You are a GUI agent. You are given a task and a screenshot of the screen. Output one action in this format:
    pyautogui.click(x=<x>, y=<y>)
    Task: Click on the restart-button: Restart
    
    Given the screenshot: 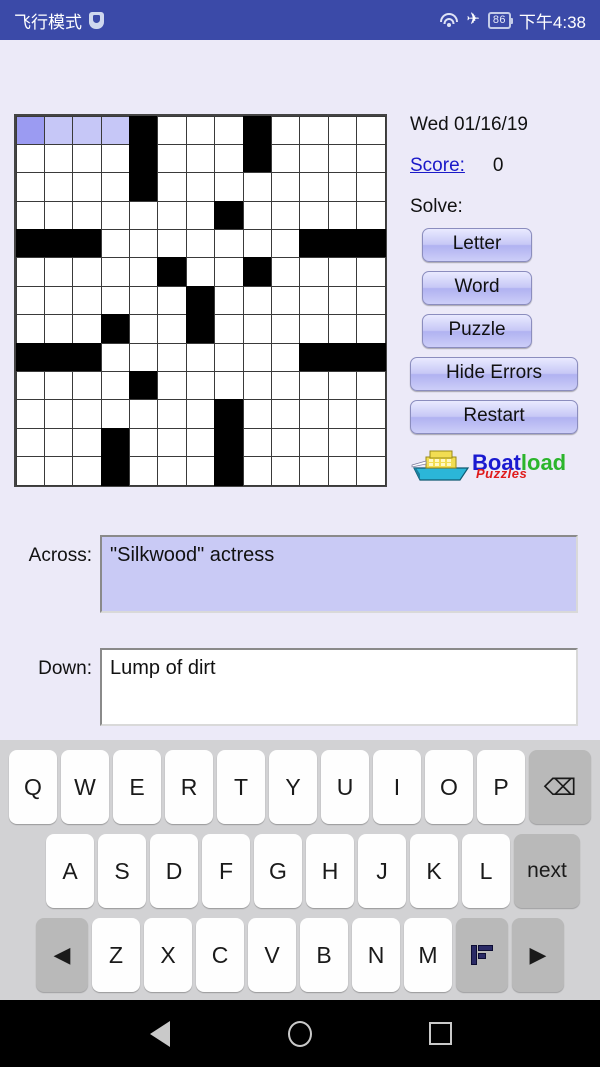 What is the action you would take?
    pyautogui.click(x=494, y=417)
    